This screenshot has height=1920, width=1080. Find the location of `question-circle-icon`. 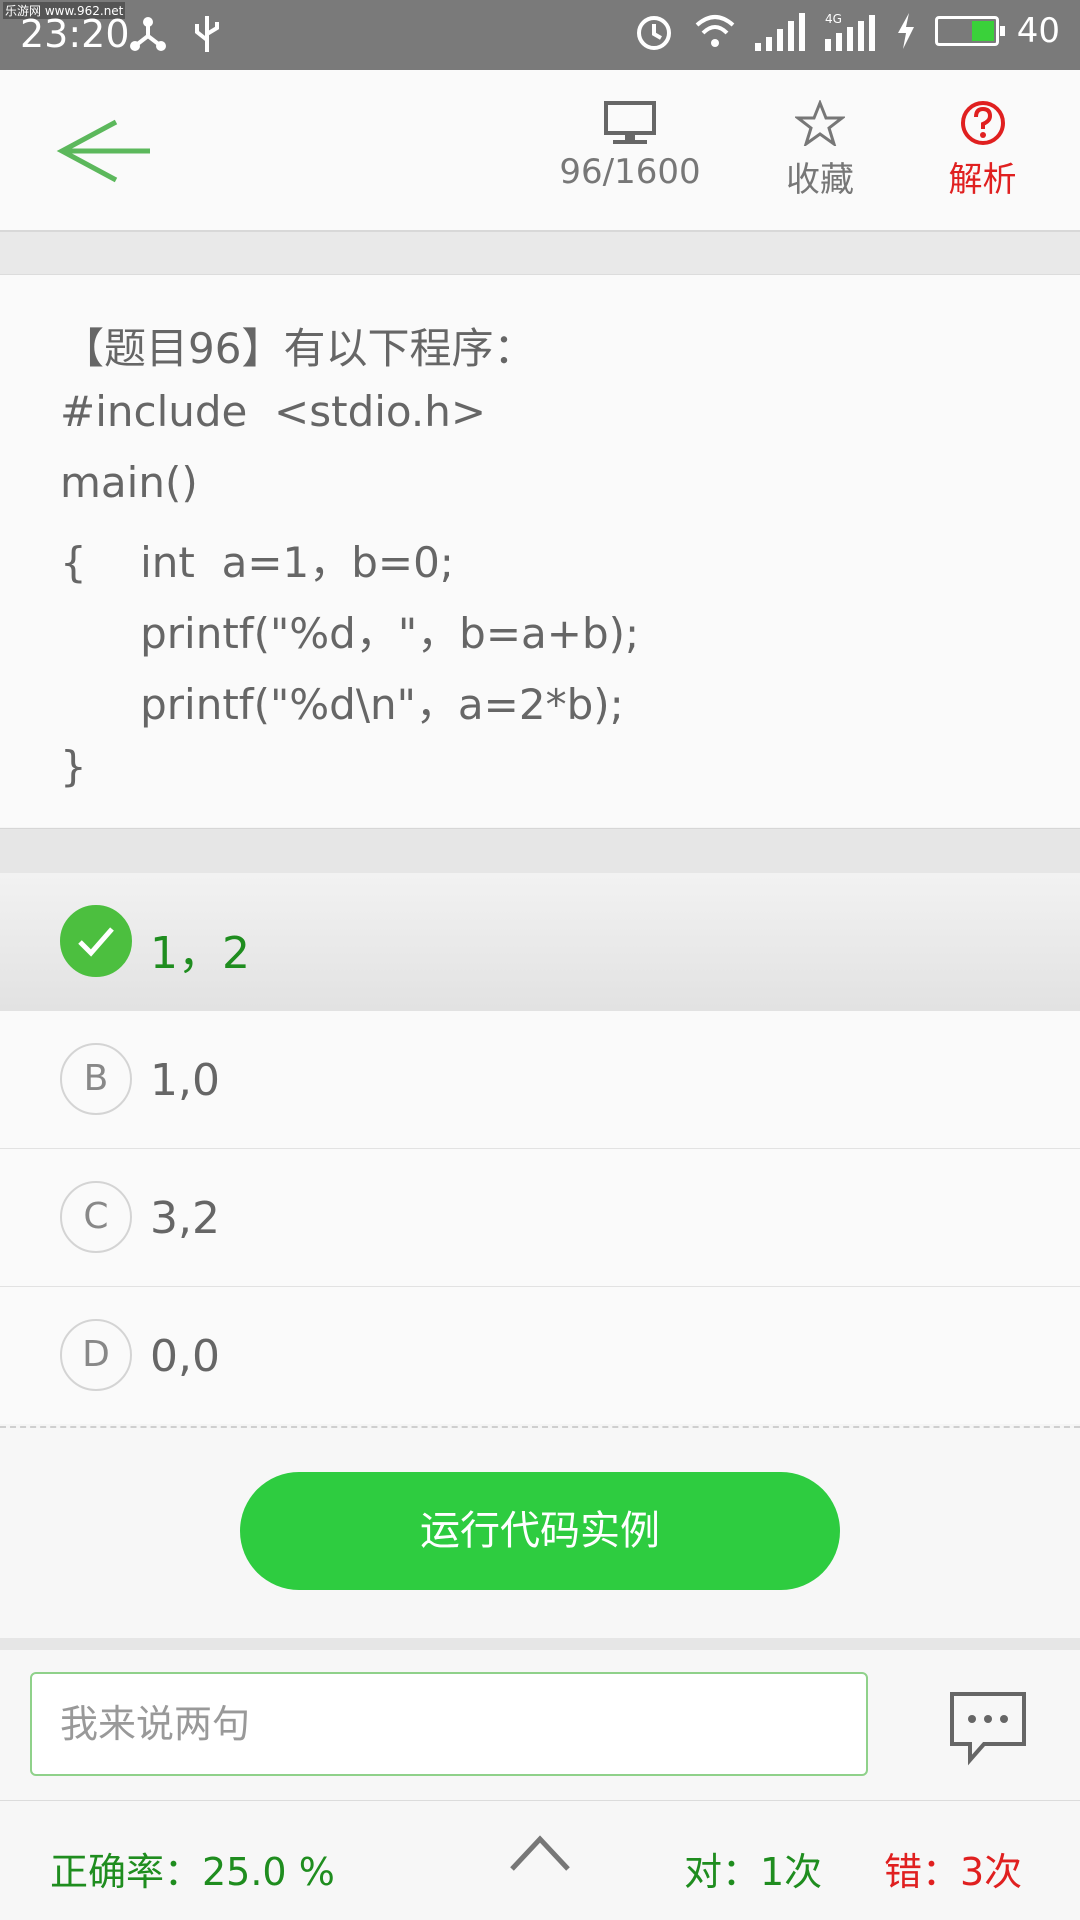

question-circle-icon is located at coordinates (982, 123).